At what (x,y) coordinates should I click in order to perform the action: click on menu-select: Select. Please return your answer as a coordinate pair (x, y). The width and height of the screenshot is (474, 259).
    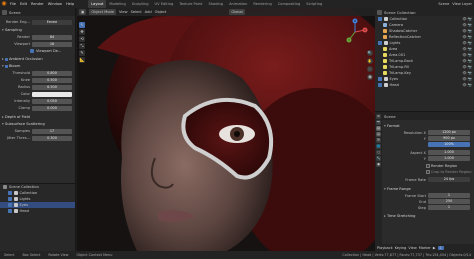
    Looking at the image, I should click on (136, 12).